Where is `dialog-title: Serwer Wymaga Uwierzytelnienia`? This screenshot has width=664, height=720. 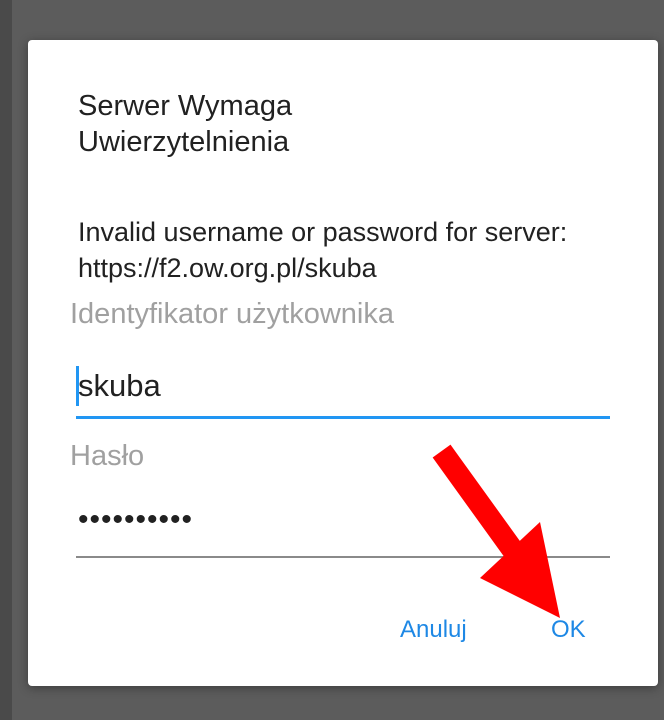 dialog-title: Serwer Wymaga Uwierzytelnienia is located at coordinates (185, 124).